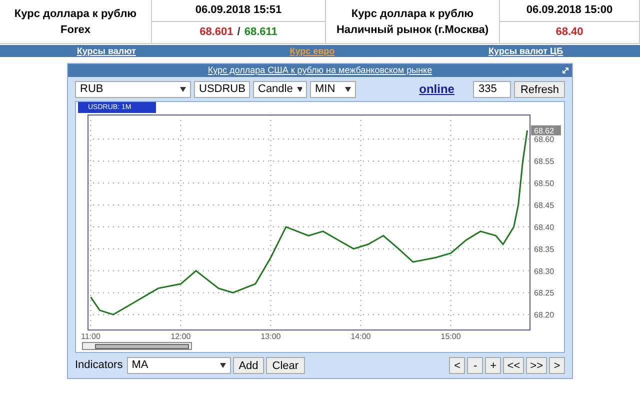 Image resolution: width=640 pixels, height=402 pixels. Describe the element at coordinates (570, 32) in the screenshot. I see `rate-value: 68.40` at that location.